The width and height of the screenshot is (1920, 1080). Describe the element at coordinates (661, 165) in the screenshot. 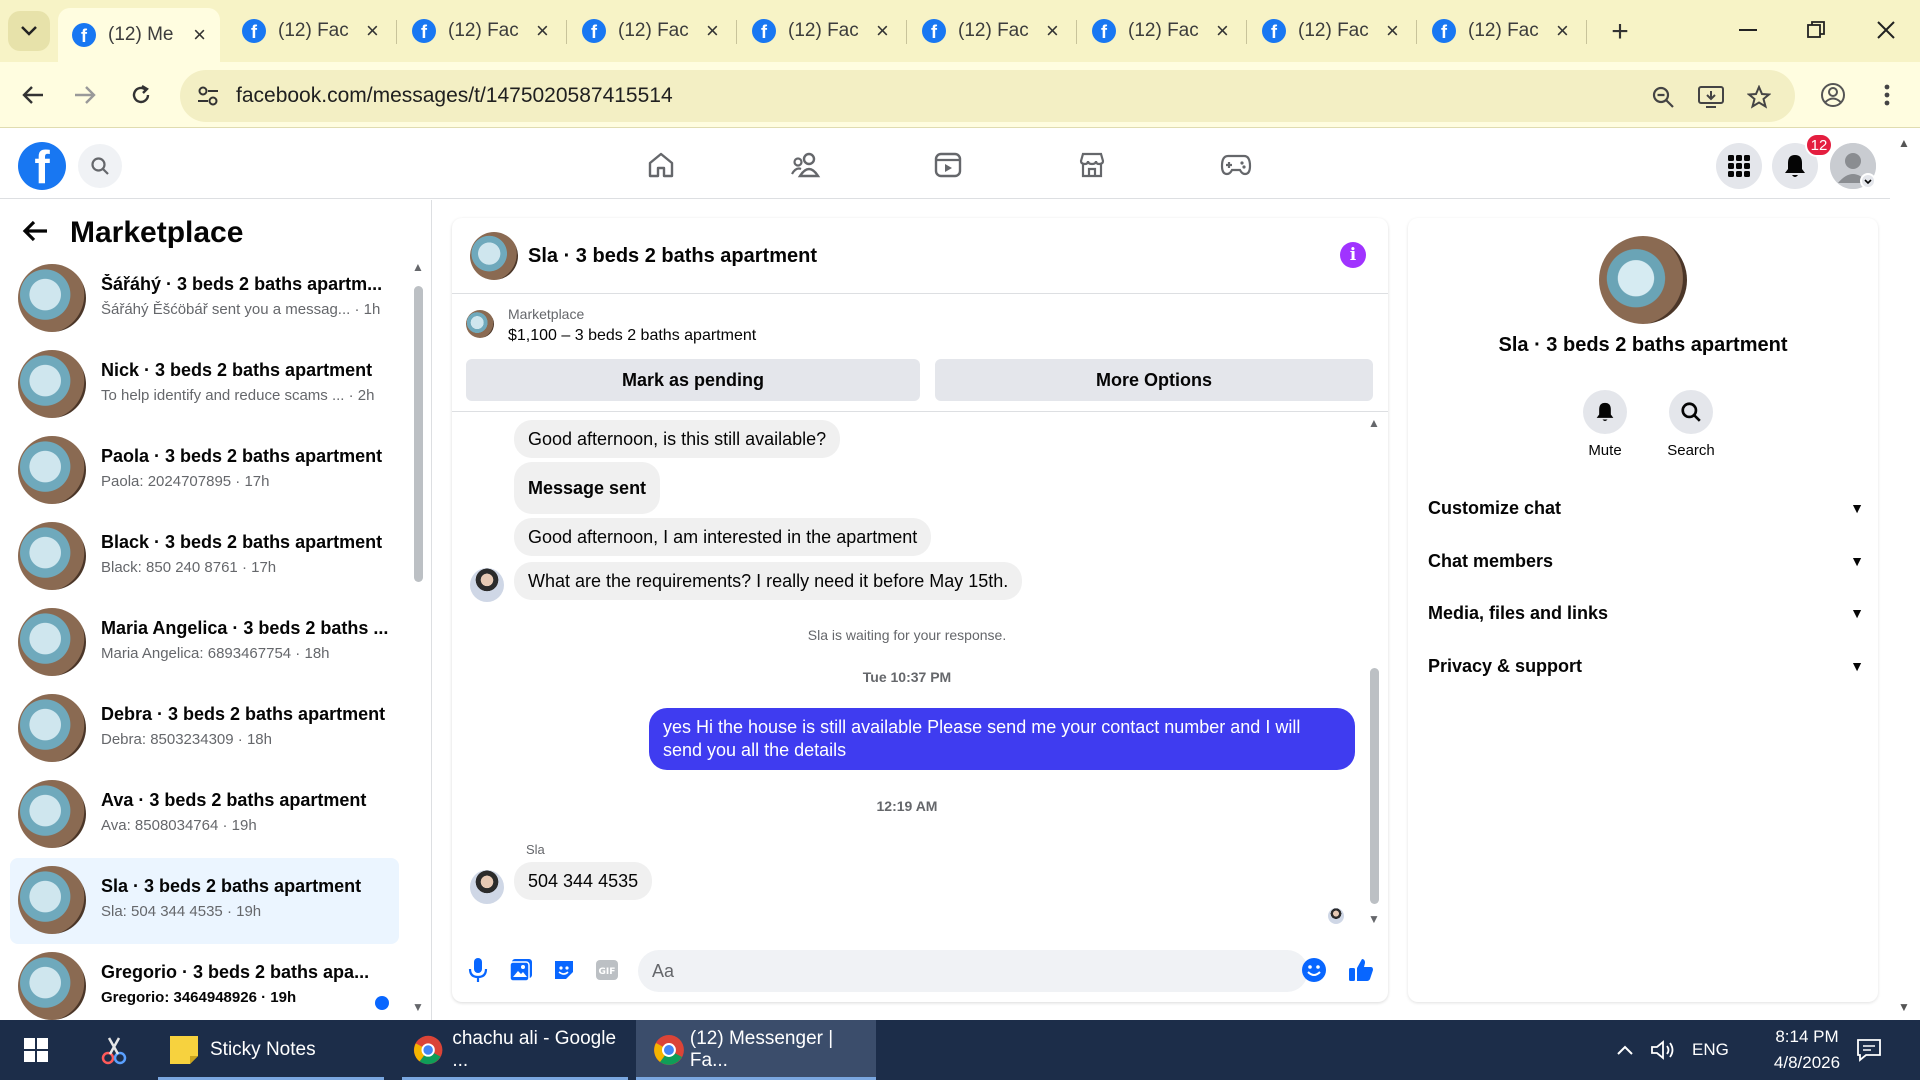

I see `nav-home` at that location.